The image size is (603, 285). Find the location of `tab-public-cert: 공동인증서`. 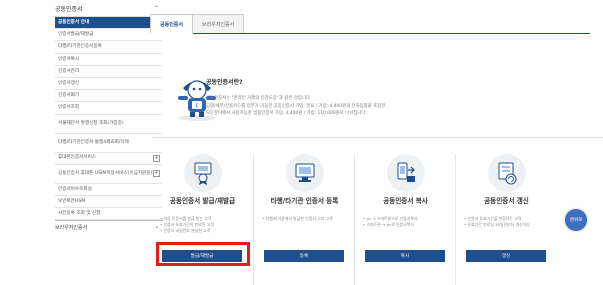

tab-public-cert: 공동인증서 is located at coordinates (172, 24).